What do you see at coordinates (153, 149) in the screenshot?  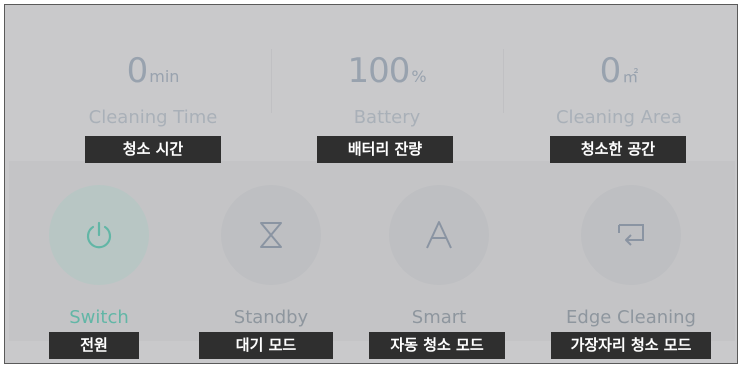 I see `annotation-cleaning-time: 청소 시간` at bounding box center [153, 149].